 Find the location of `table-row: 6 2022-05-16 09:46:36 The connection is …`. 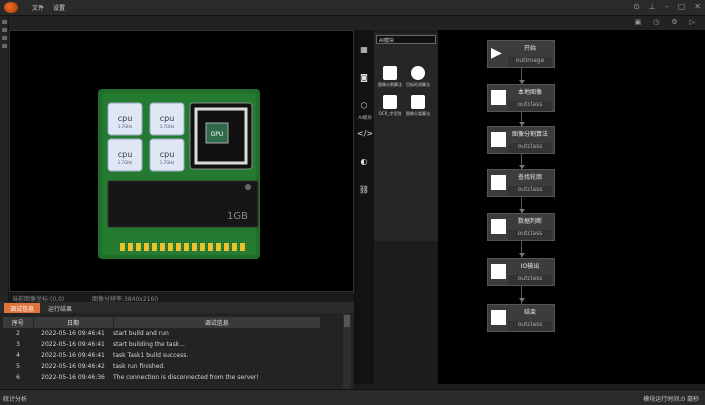

table-row: 6 2022-05-16 09:46:36 The connection is … is located at coordinates (162, 378).